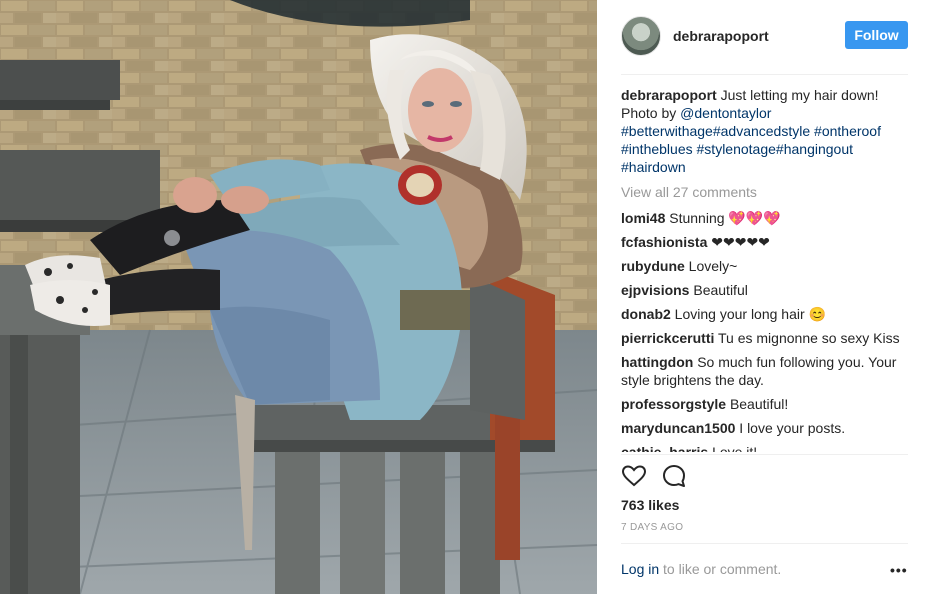  Describe the element at coordinates (766, 192) in the screenshot. I see `view-all-comments-link: View all 27 comments` at that location.